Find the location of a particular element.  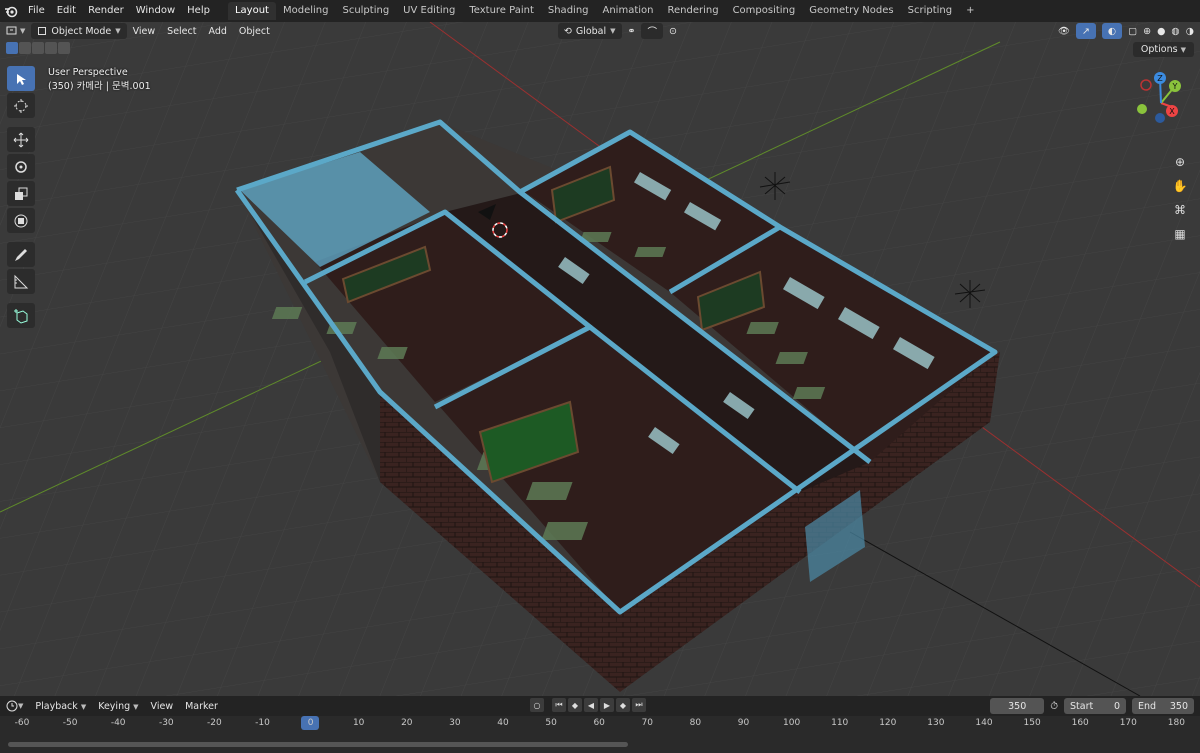

tab-geometry-nodes: Geometry Nodes is located at coordinates (851, 11).